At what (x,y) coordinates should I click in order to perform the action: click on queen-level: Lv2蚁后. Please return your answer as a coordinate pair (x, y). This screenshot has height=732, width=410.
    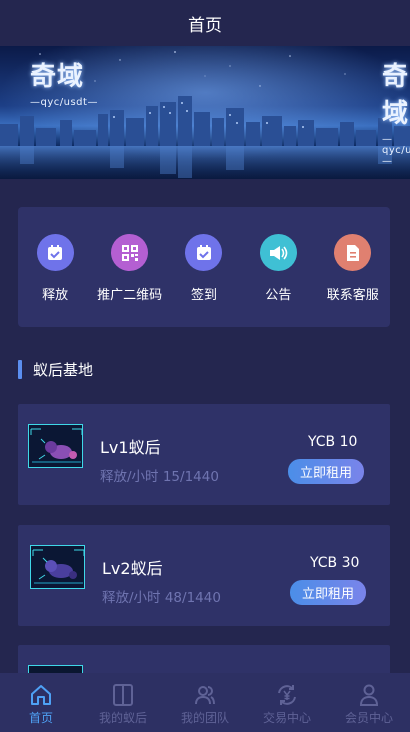
    Looking at the image, I should click on (132, 568).